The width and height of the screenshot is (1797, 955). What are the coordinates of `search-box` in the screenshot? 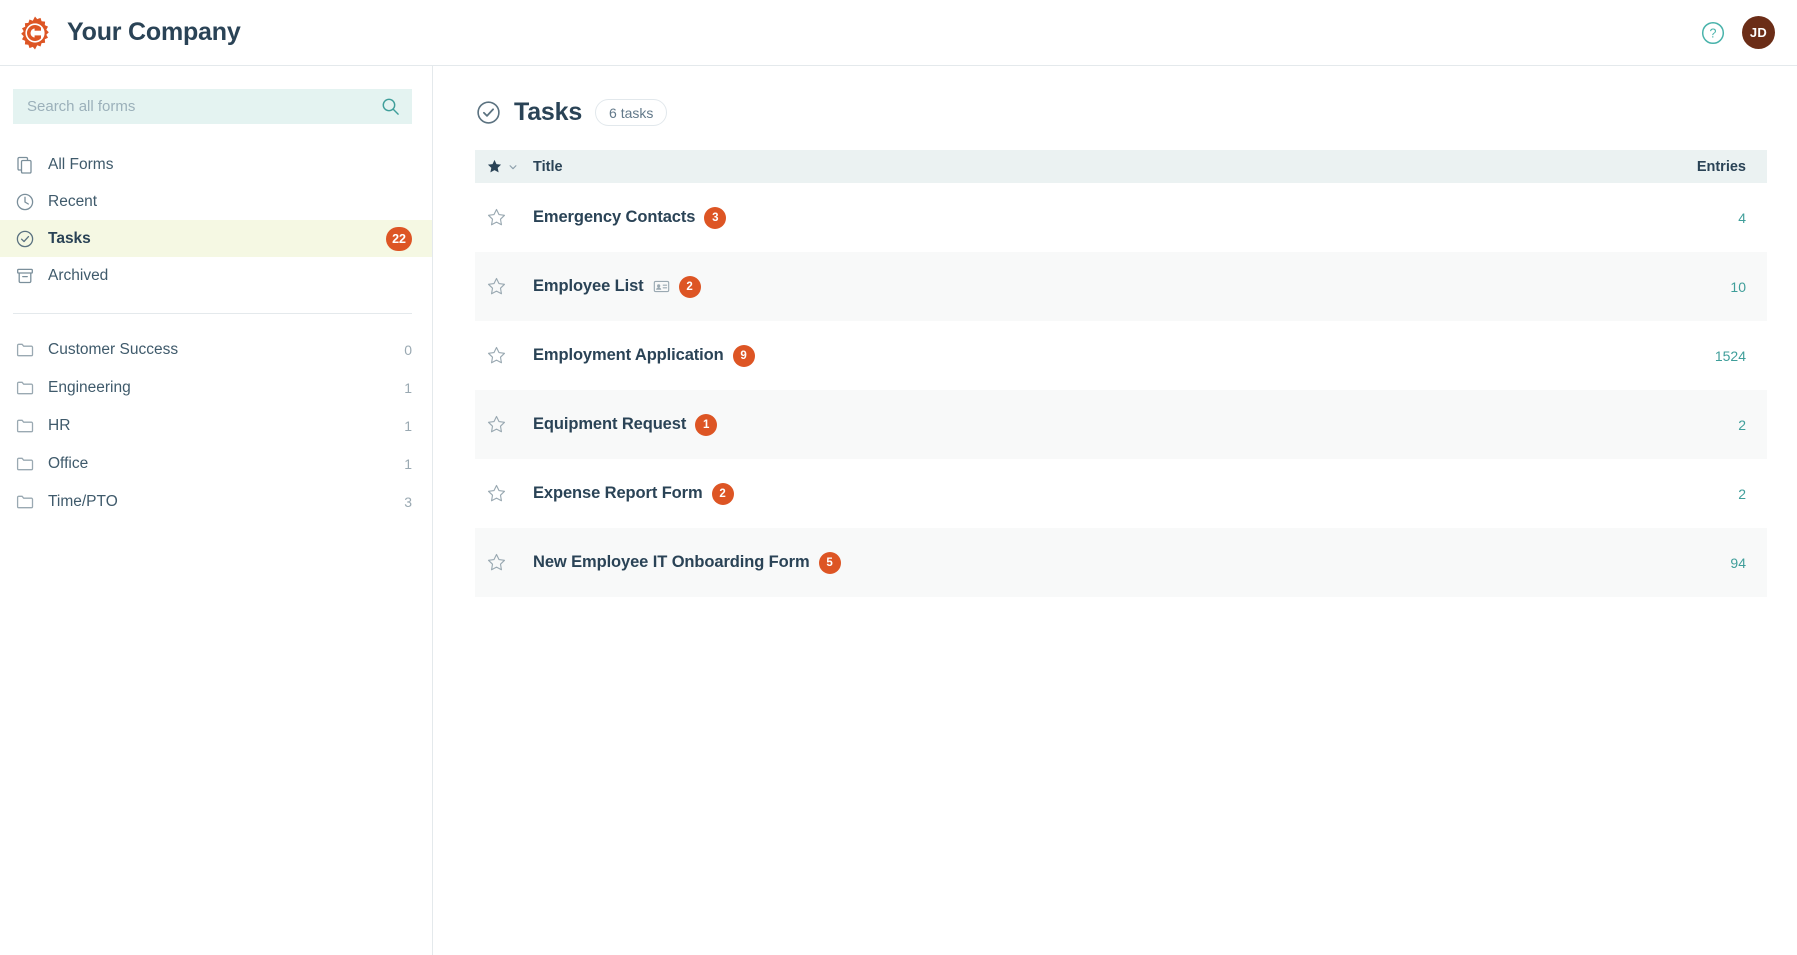 It's located at (212, 106).